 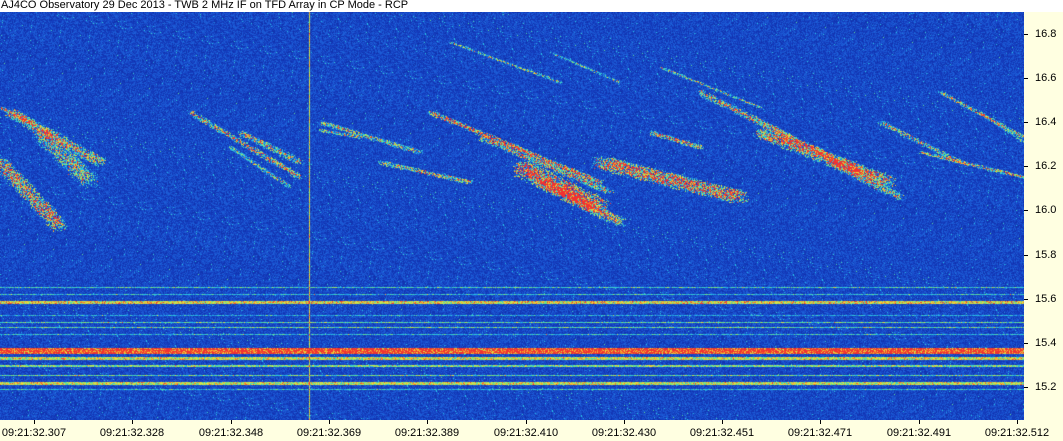 I want to click on x-tick-label: 09:21:32.328, so click(x=132, y=433).